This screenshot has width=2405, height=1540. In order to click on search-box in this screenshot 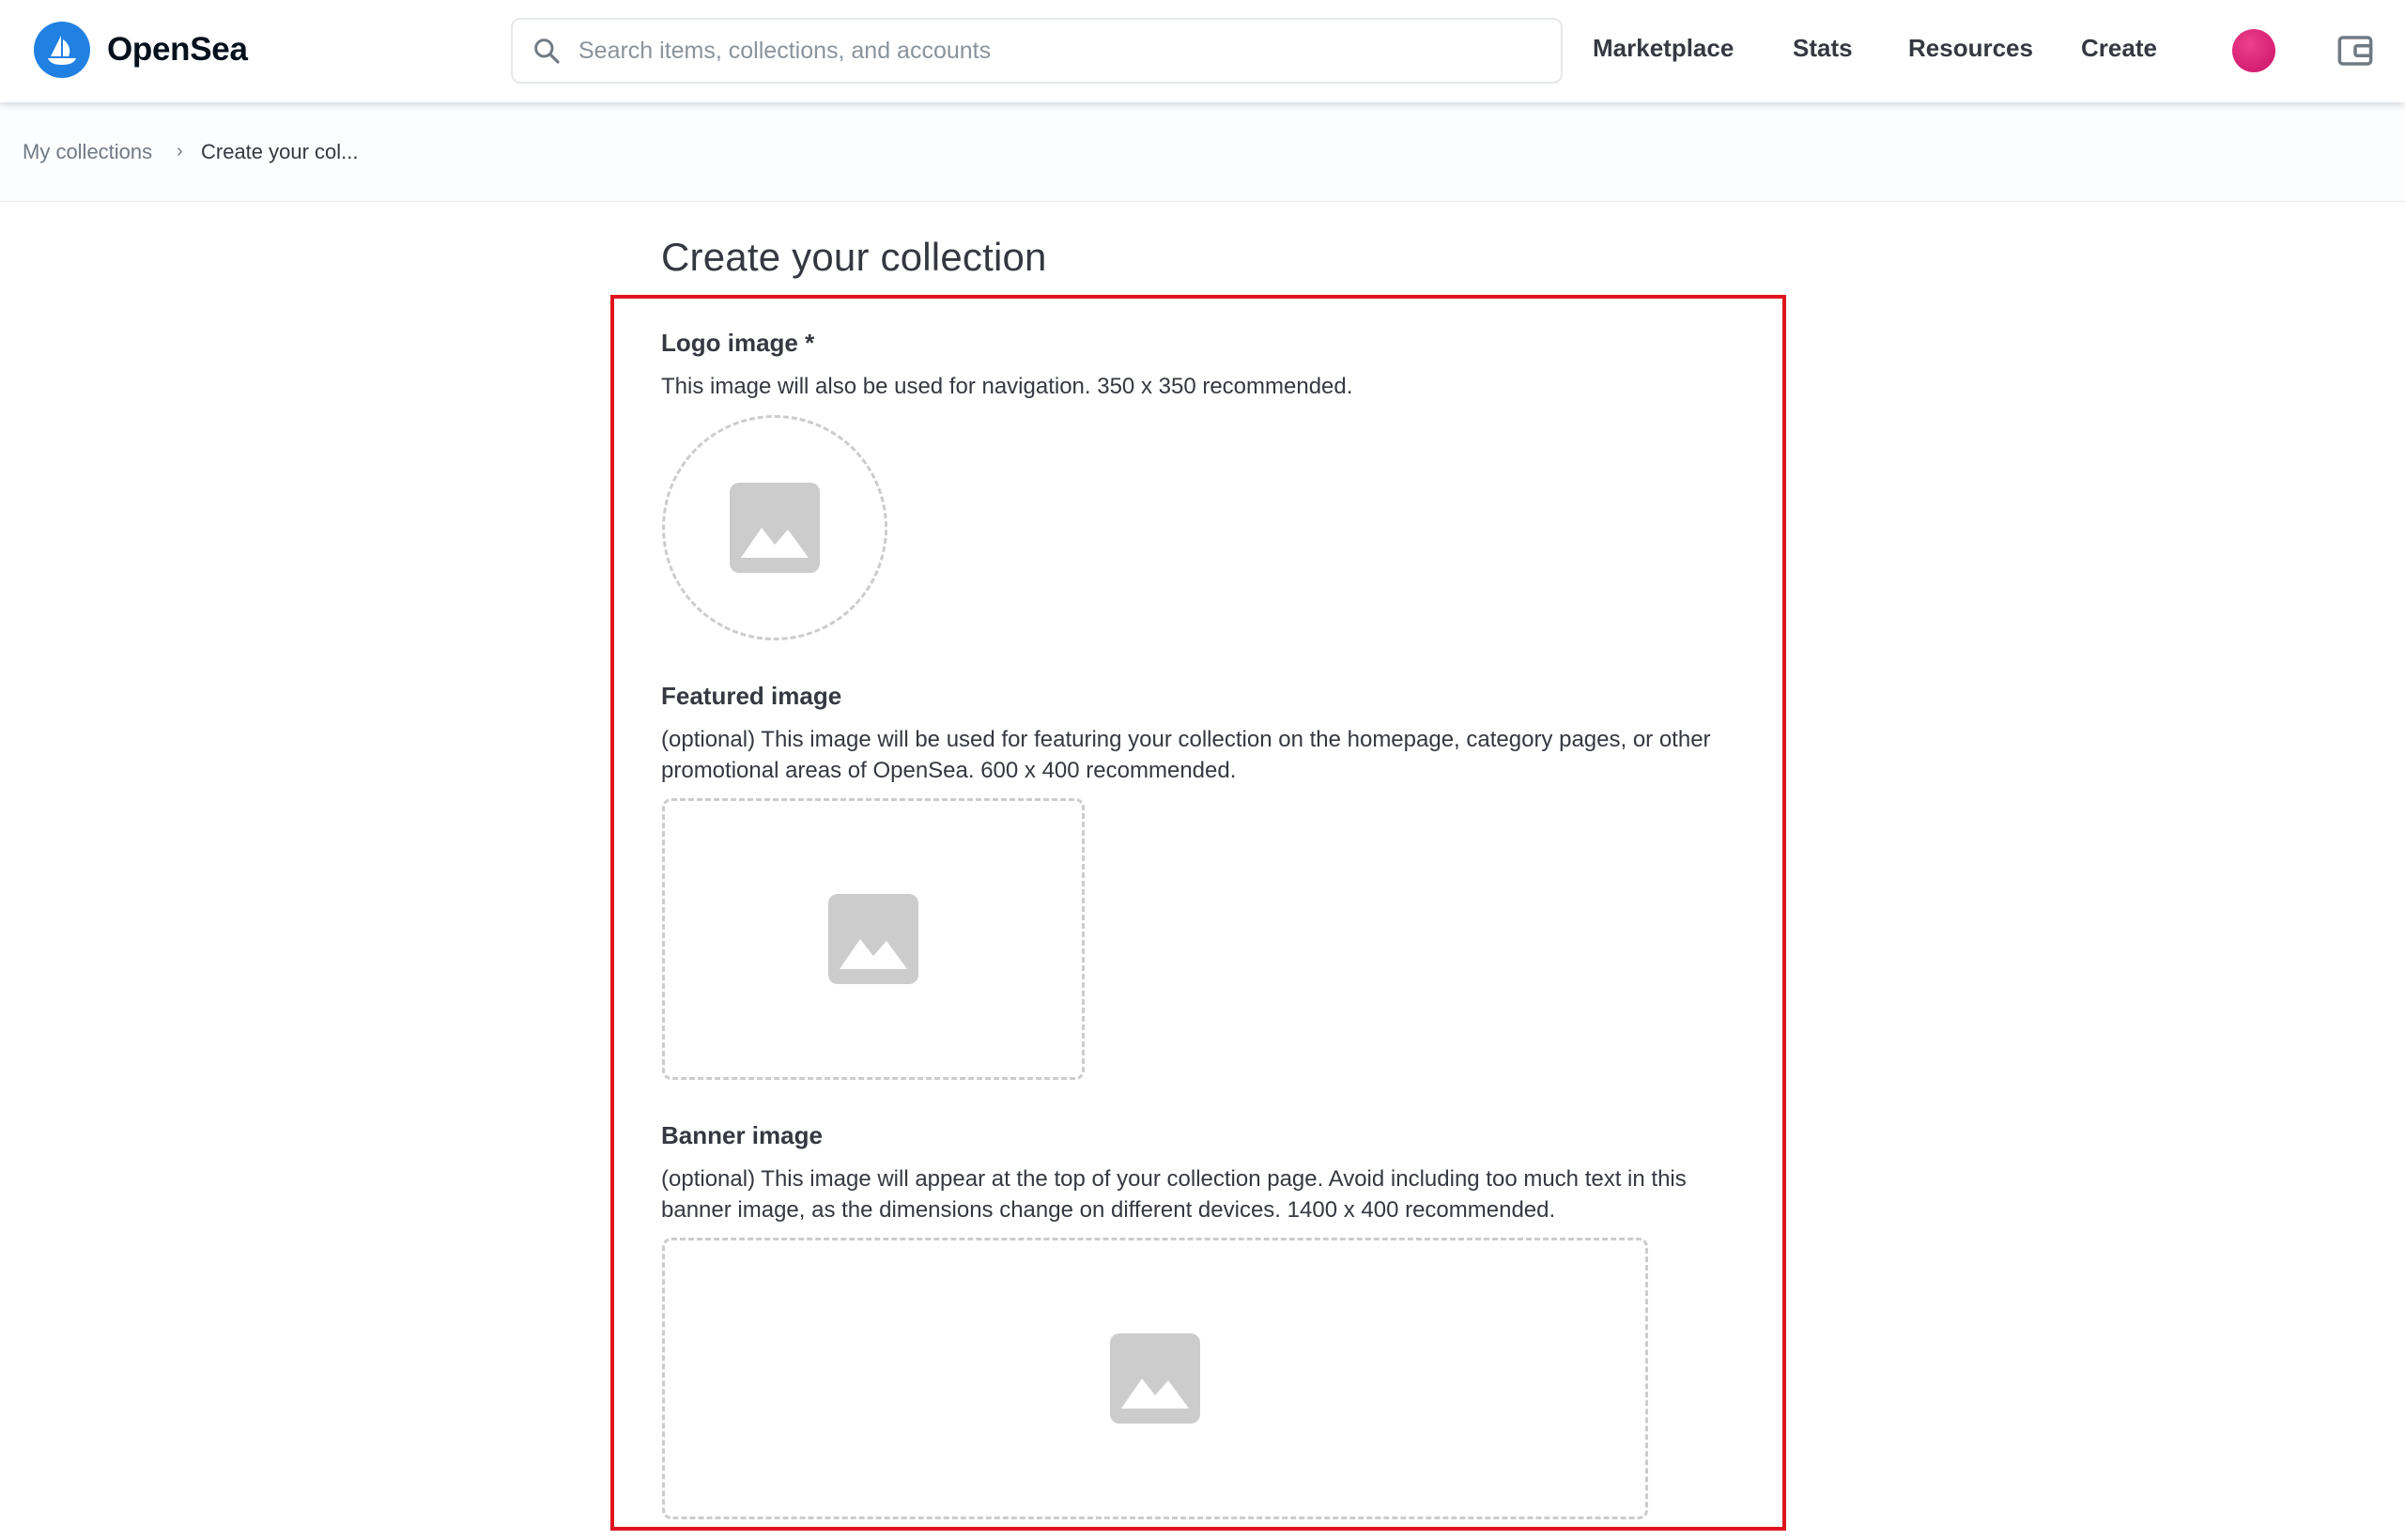, I will do `click(1037, 51)`.